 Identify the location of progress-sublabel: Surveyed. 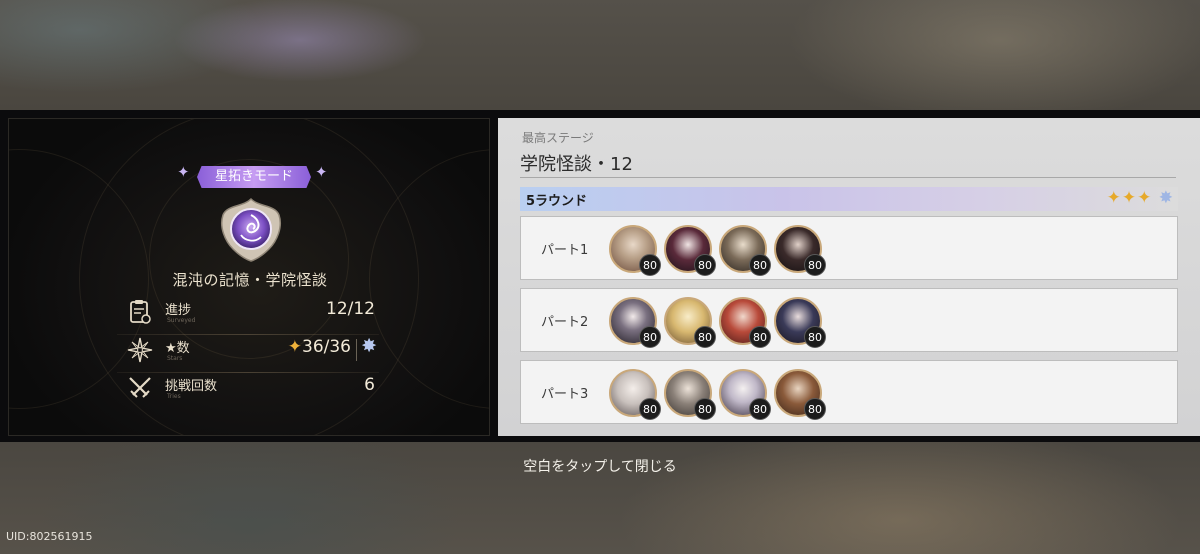
(181, 320).